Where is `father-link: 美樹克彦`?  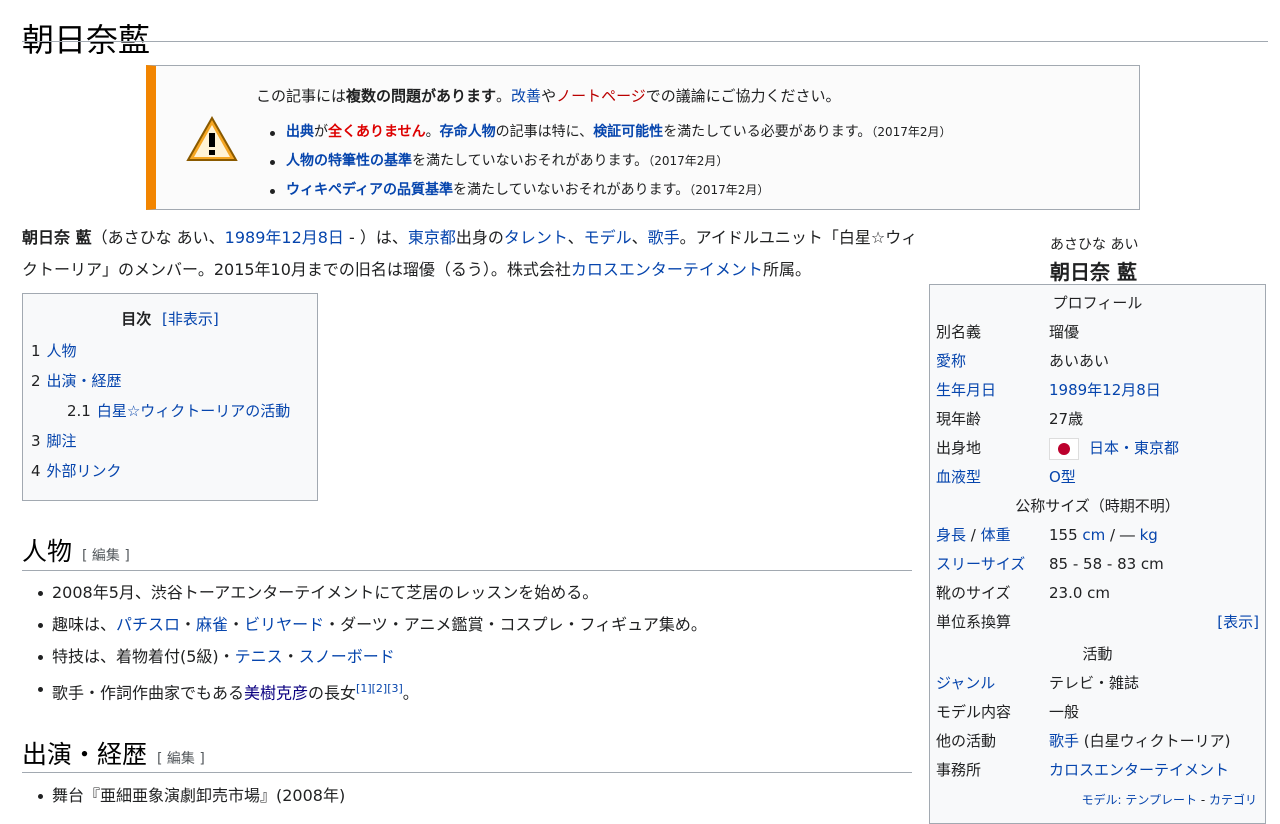 father-link: 美樹克彦 is located at coordinates (276, 692).